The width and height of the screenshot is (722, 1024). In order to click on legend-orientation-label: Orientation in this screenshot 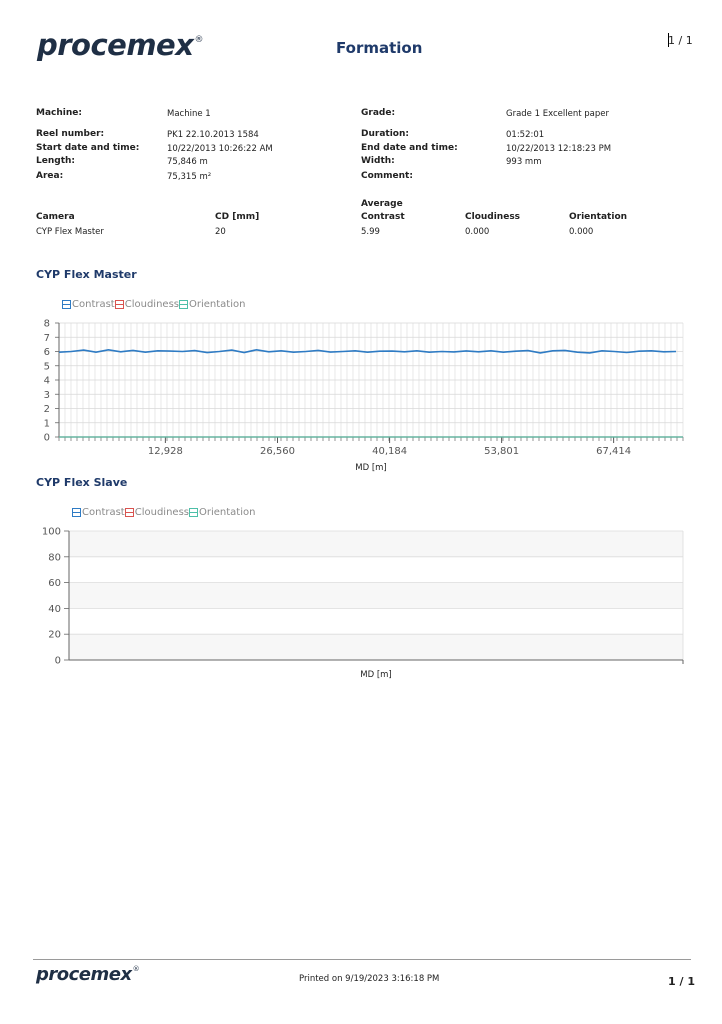, I will do `click(217, 304)`.